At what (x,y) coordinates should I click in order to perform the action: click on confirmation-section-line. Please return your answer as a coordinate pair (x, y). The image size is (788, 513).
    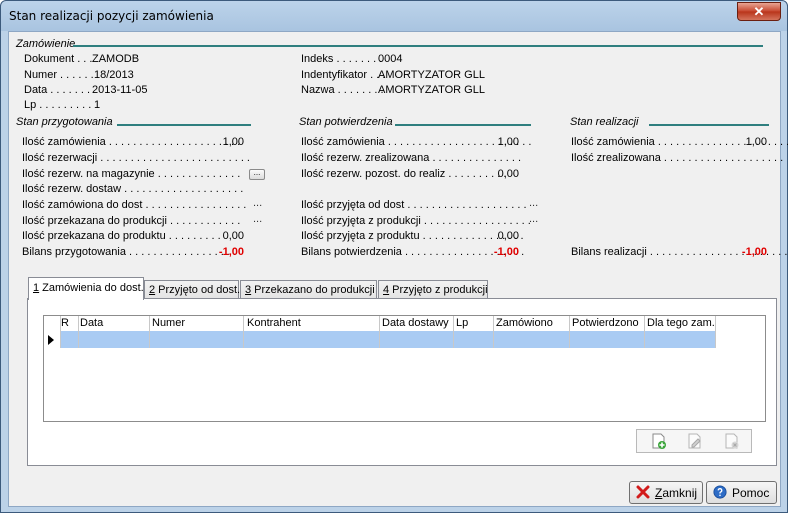
    Looking at the image, I should click on (463, 125).